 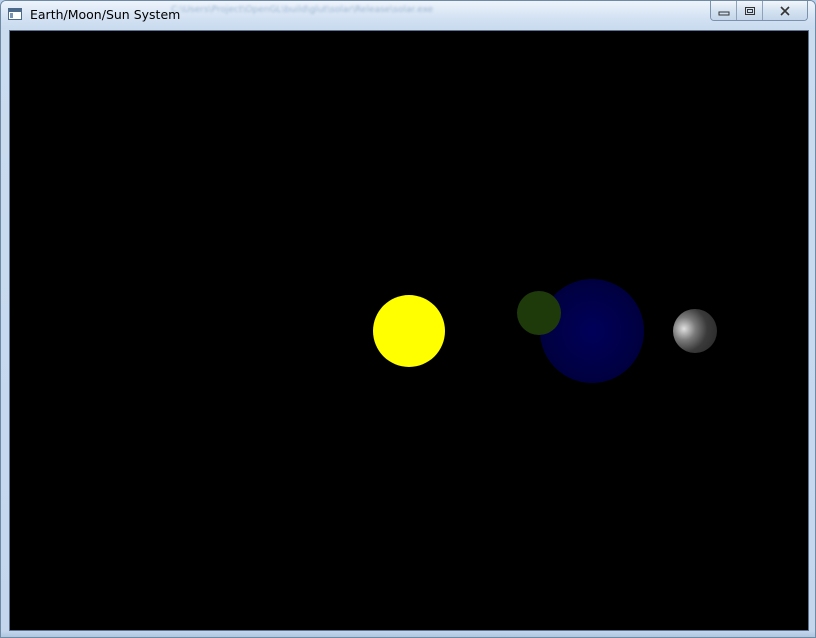 I want to click on maximize-button, so click(x=750, y=10).